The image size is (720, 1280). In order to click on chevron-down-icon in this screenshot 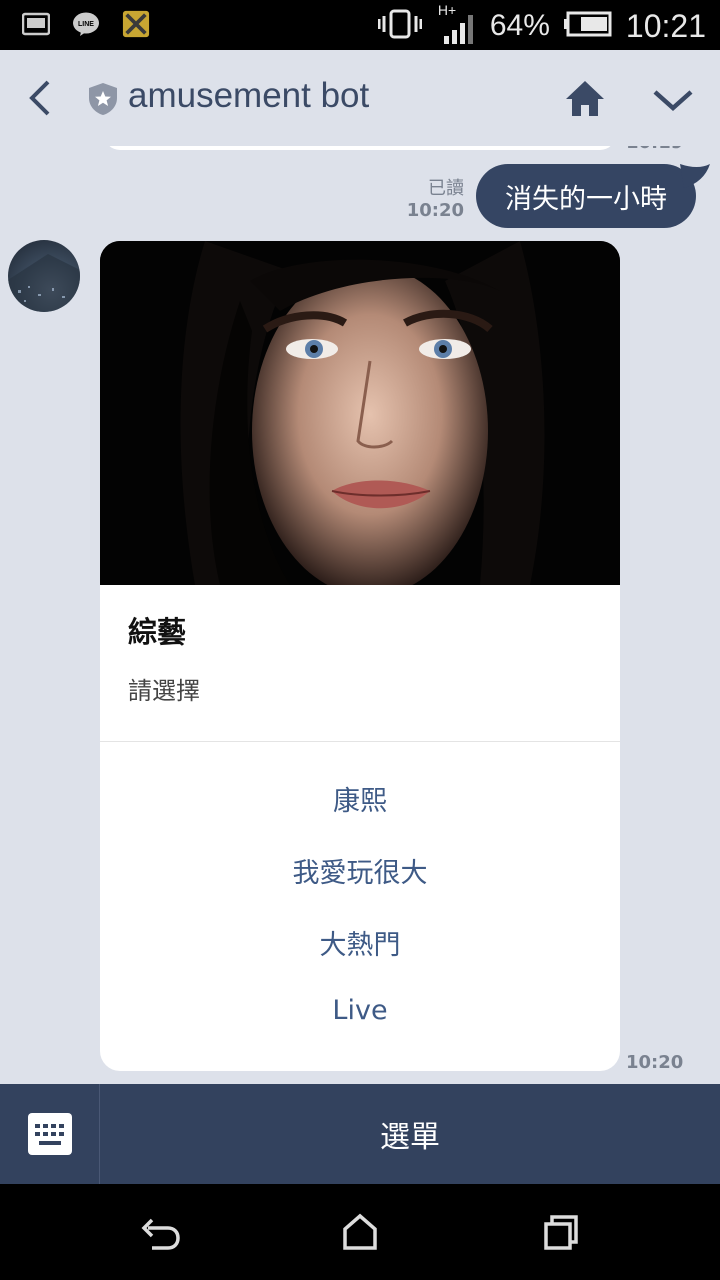, I will do `click(673, 101)`.